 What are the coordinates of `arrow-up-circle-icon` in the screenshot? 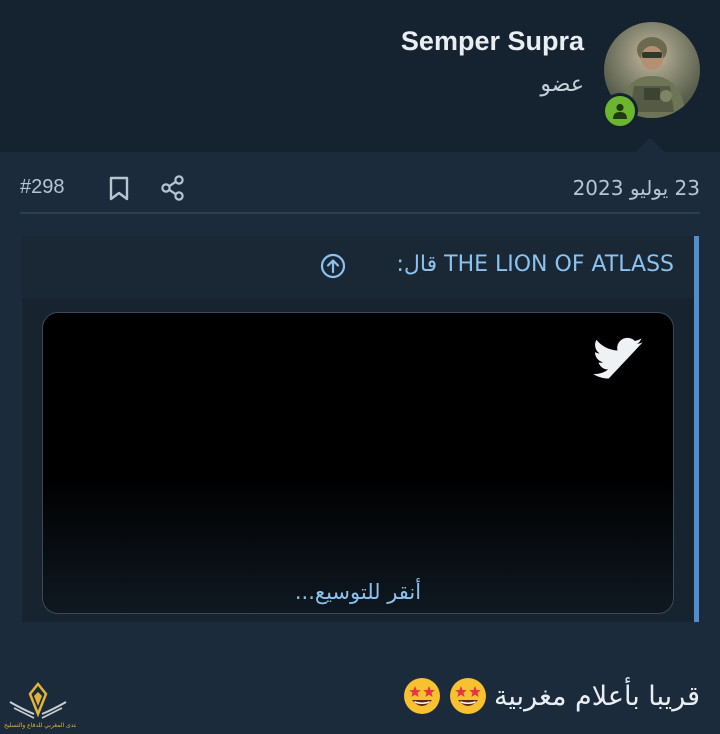 It's located at (333, 266).